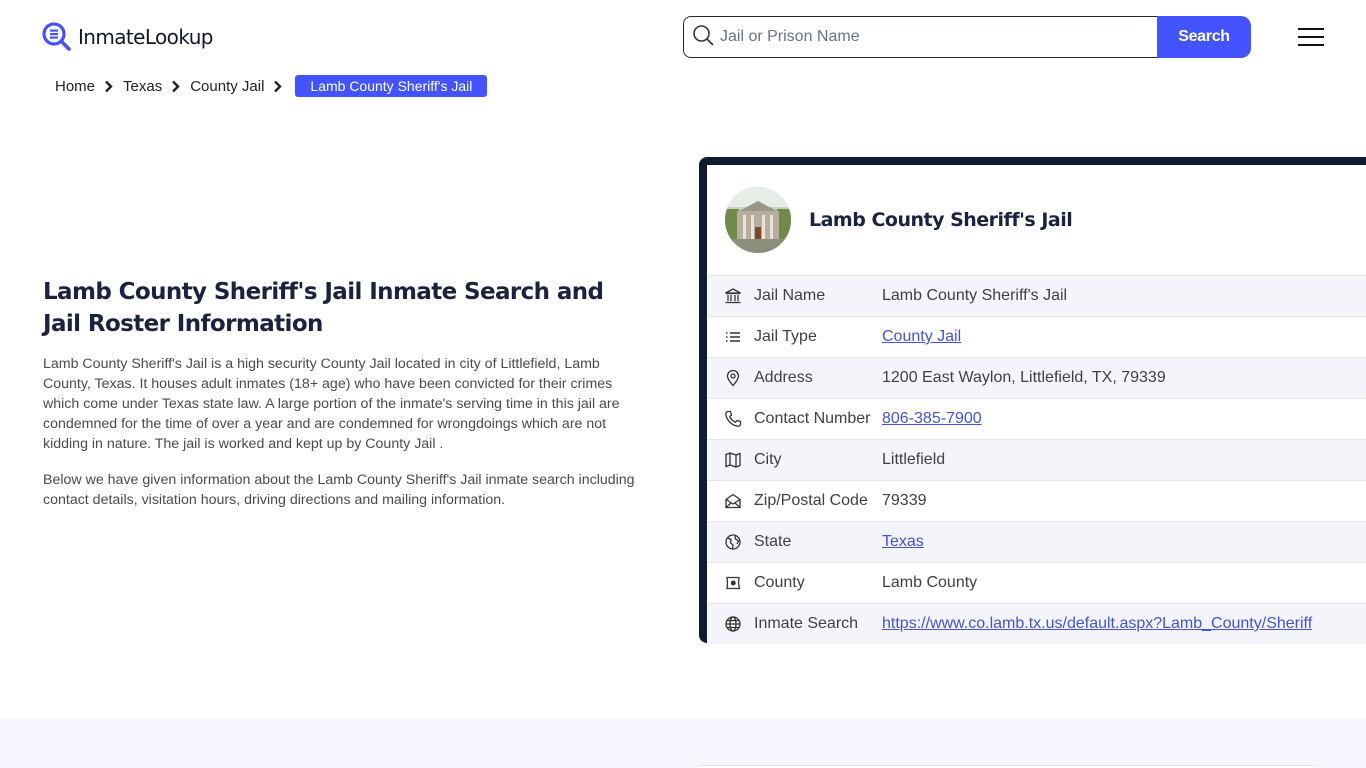 This screenshot has height=768, width=1366. Describe the element at coordinates (1036, 582) in the screenshot. I see `detail-row-county: County Lamb County` at that location.